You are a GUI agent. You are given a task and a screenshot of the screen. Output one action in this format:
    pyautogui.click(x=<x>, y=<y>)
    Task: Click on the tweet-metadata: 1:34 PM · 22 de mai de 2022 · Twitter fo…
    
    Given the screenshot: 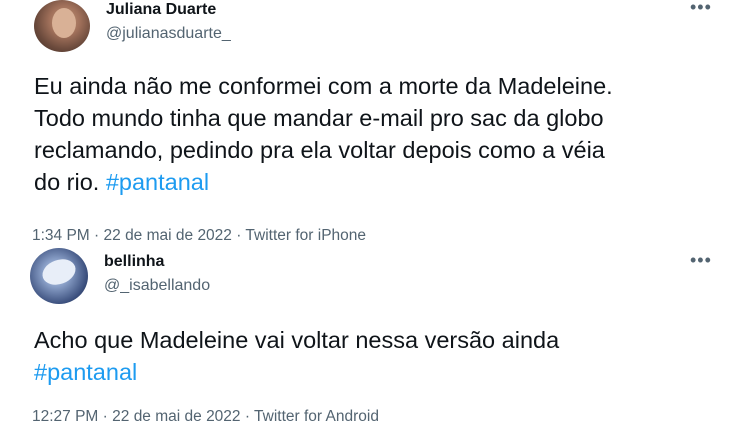 What is the action you would take?
    pyautogui.click(x=199, y=236)
    